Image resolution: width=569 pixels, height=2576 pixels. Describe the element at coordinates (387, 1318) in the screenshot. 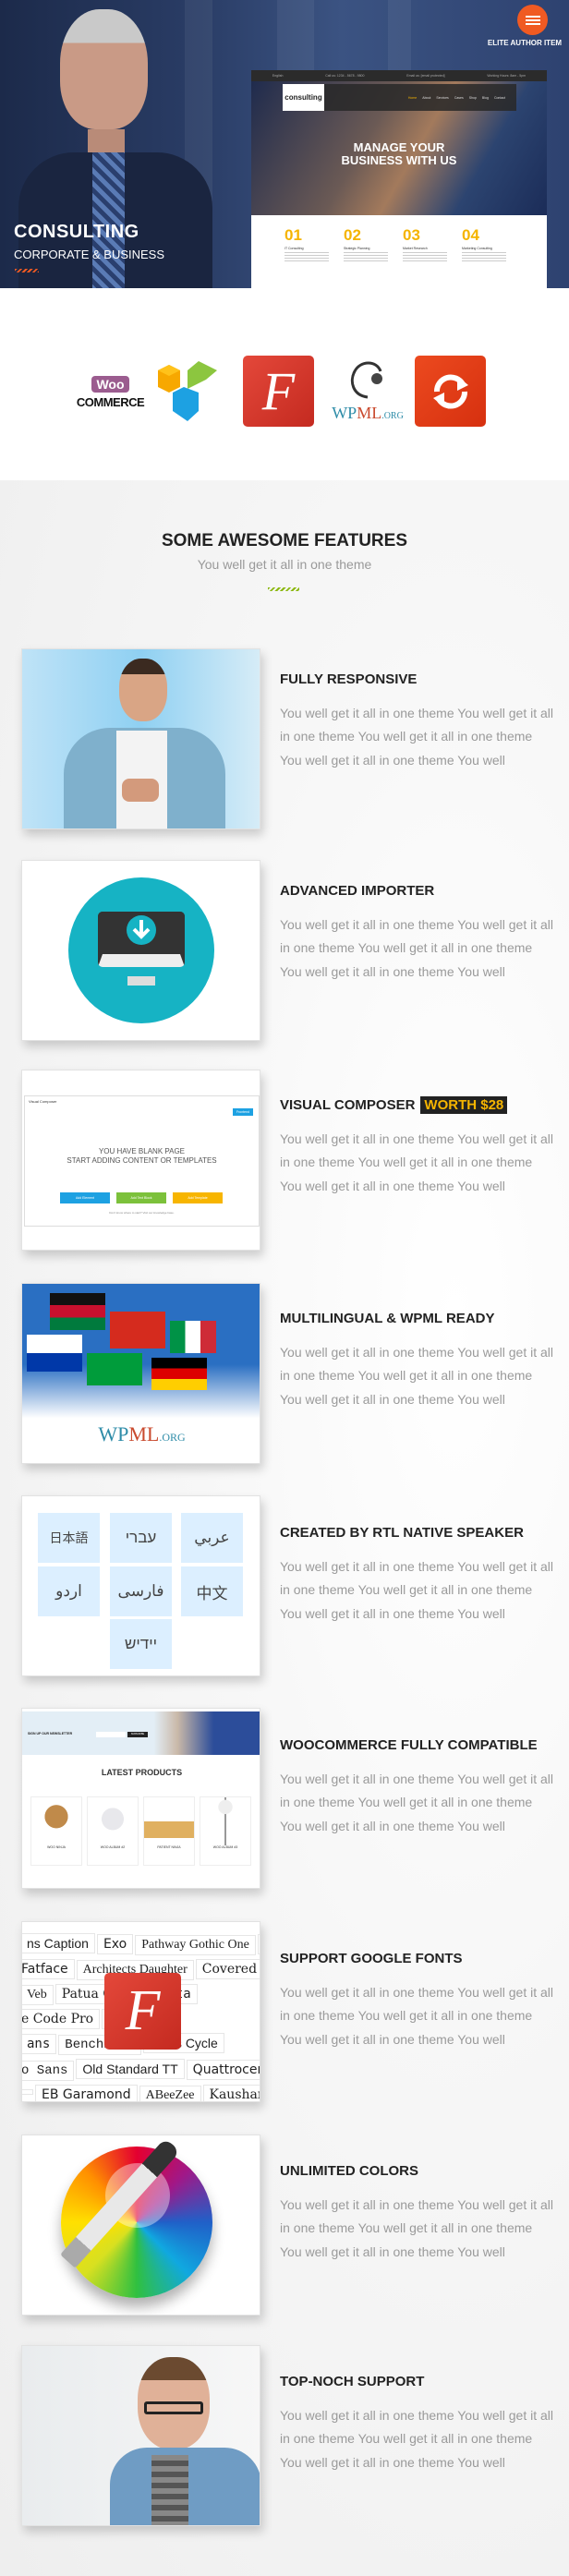

I see `feature-title: MULTILINGUAL & WPML READY` at that location.